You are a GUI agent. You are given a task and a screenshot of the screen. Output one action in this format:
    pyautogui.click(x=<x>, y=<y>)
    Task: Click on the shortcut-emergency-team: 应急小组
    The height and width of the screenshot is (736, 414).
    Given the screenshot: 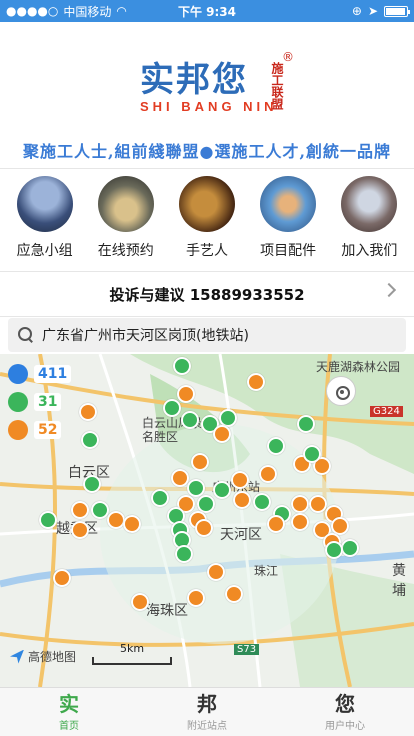 What is the action you would take?
    pyautogui.click(x=45, y=220)
    